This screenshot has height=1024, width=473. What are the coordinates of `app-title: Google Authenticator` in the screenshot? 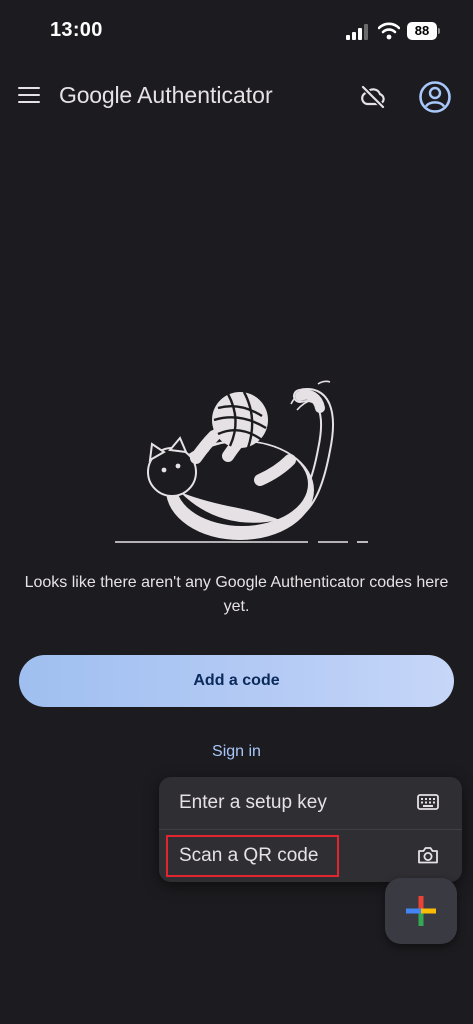 It's located at (166, 95).